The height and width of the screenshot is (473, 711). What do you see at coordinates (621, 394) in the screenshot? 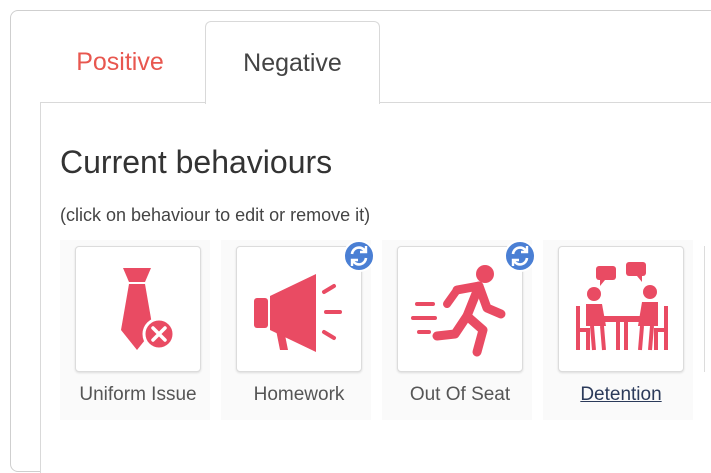
I see `behaviour-label: Detention` at bounding box center [621, 394].